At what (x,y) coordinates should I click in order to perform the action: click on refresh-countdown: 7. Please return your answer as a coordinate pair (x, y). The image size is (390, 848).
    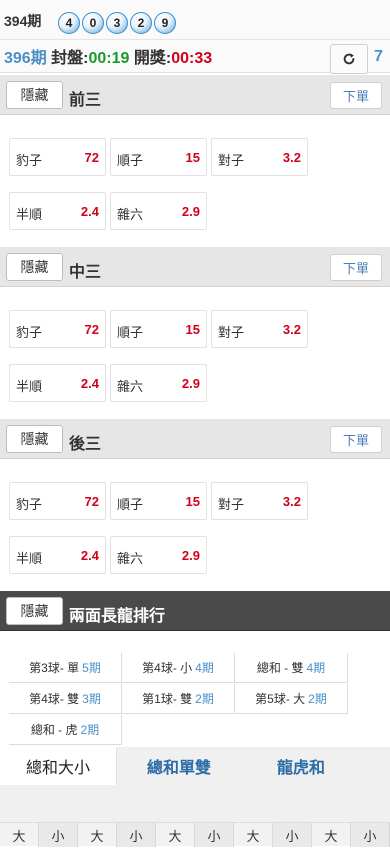
    Looking at the image, I should click on (378, 56).